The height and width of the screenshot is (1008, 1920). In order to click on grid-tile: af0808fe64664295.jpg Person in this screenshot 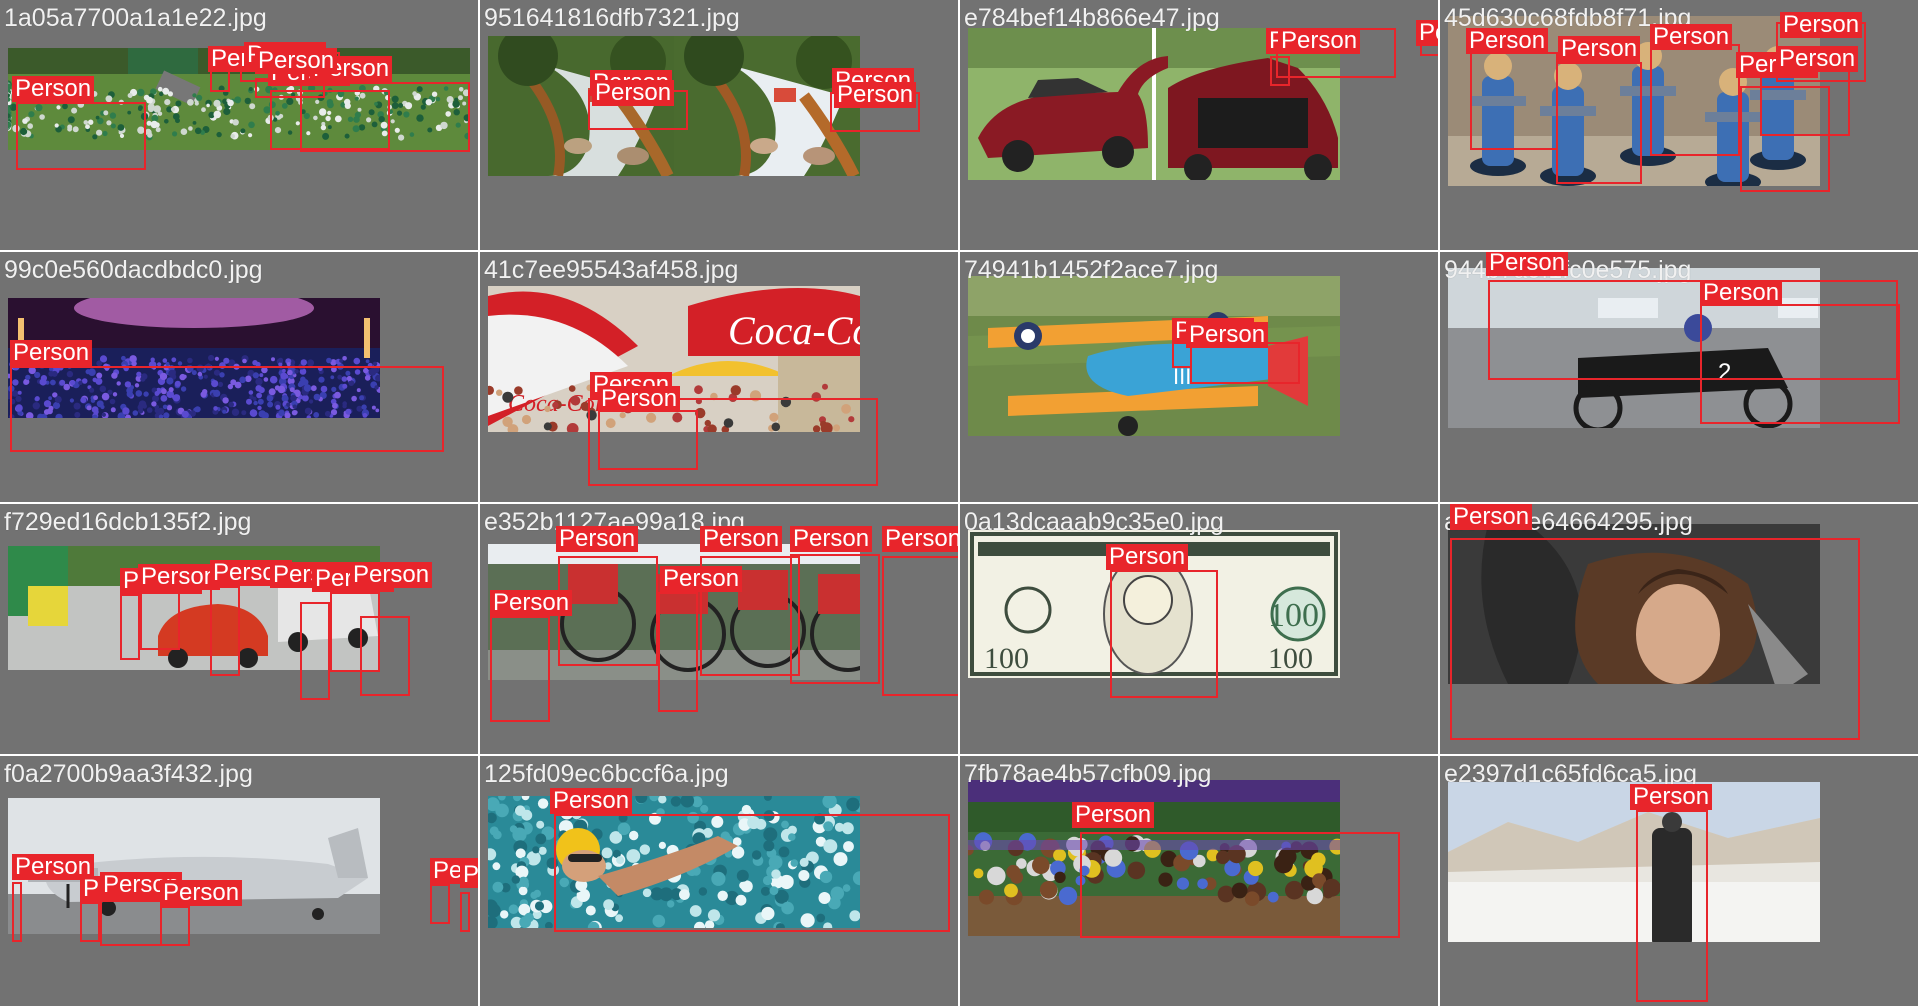, I will do `click(1680, 630)`.